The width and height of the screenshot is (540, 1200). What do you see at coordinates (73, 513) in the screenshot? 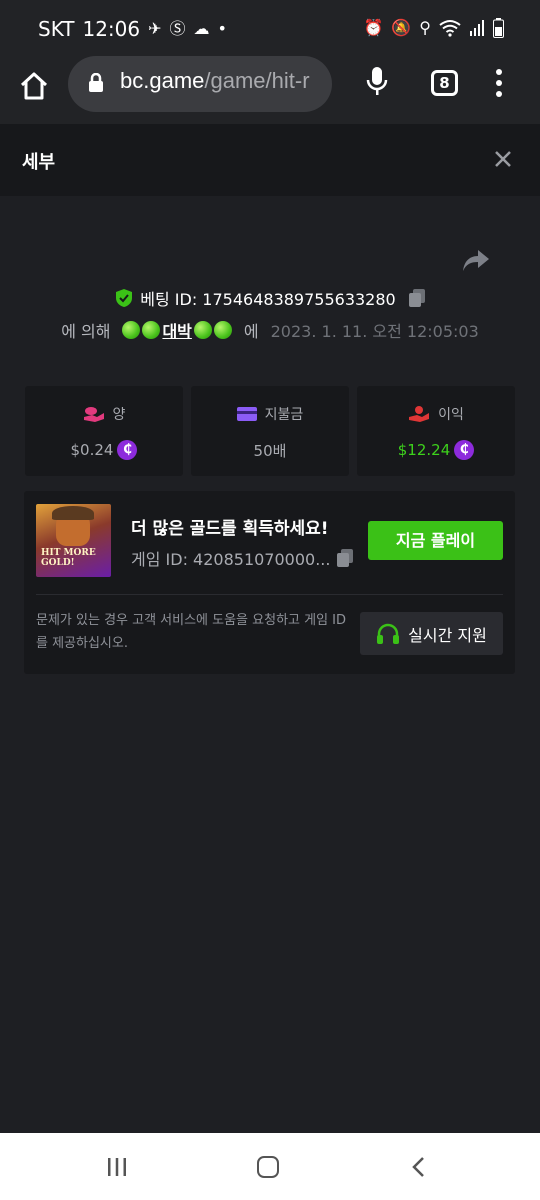
I see `miner-hat` at bounding box center [73, 513].